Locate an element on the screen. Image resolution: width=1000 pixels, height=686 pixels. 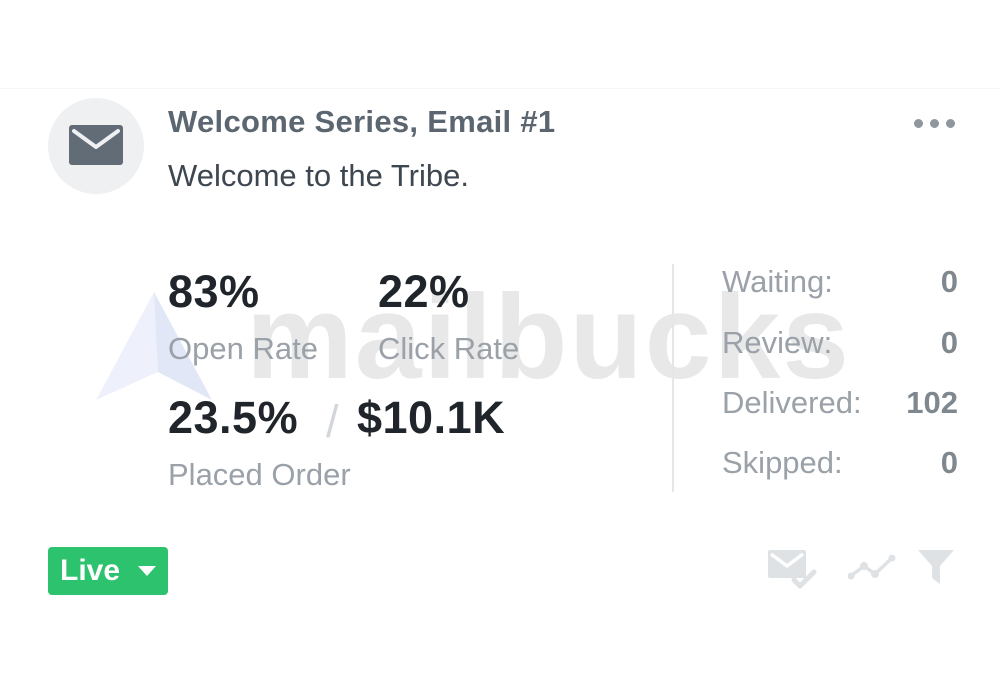
placed-order-label: Placed Order is located at coordinates (259, 474).